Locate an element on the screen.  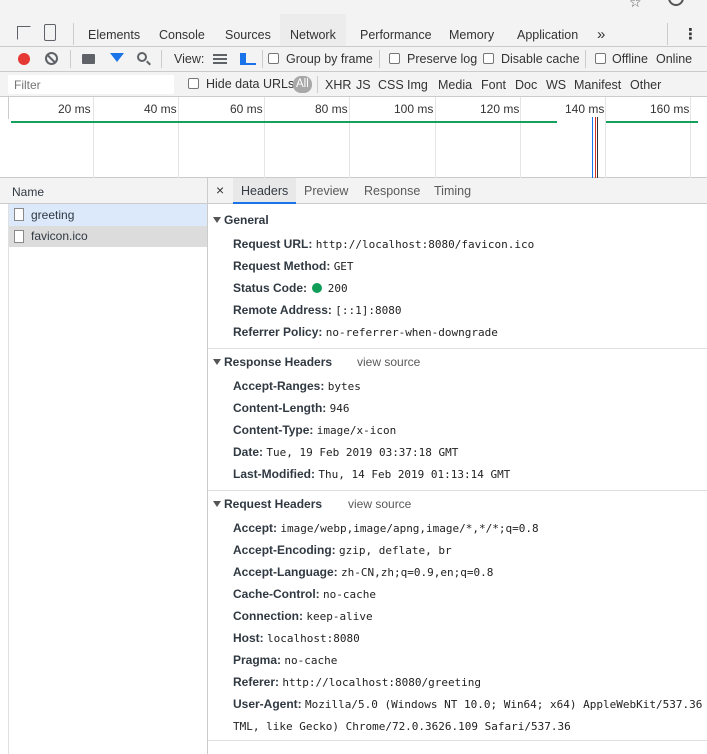
filter-type-xhr: XHR is located at coordinates (338, 85).